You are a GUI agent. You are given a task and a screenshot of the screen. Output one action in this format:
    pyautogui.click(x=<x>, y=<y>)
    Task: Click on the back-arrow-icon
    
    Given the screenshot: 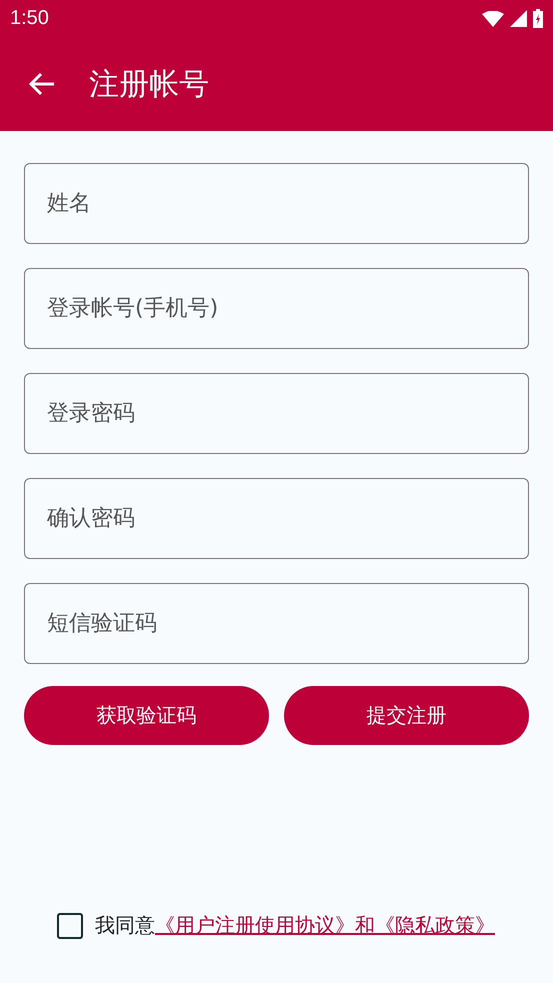 What is the action you would take?
    pyautogui.click(x=42, y=84)
    